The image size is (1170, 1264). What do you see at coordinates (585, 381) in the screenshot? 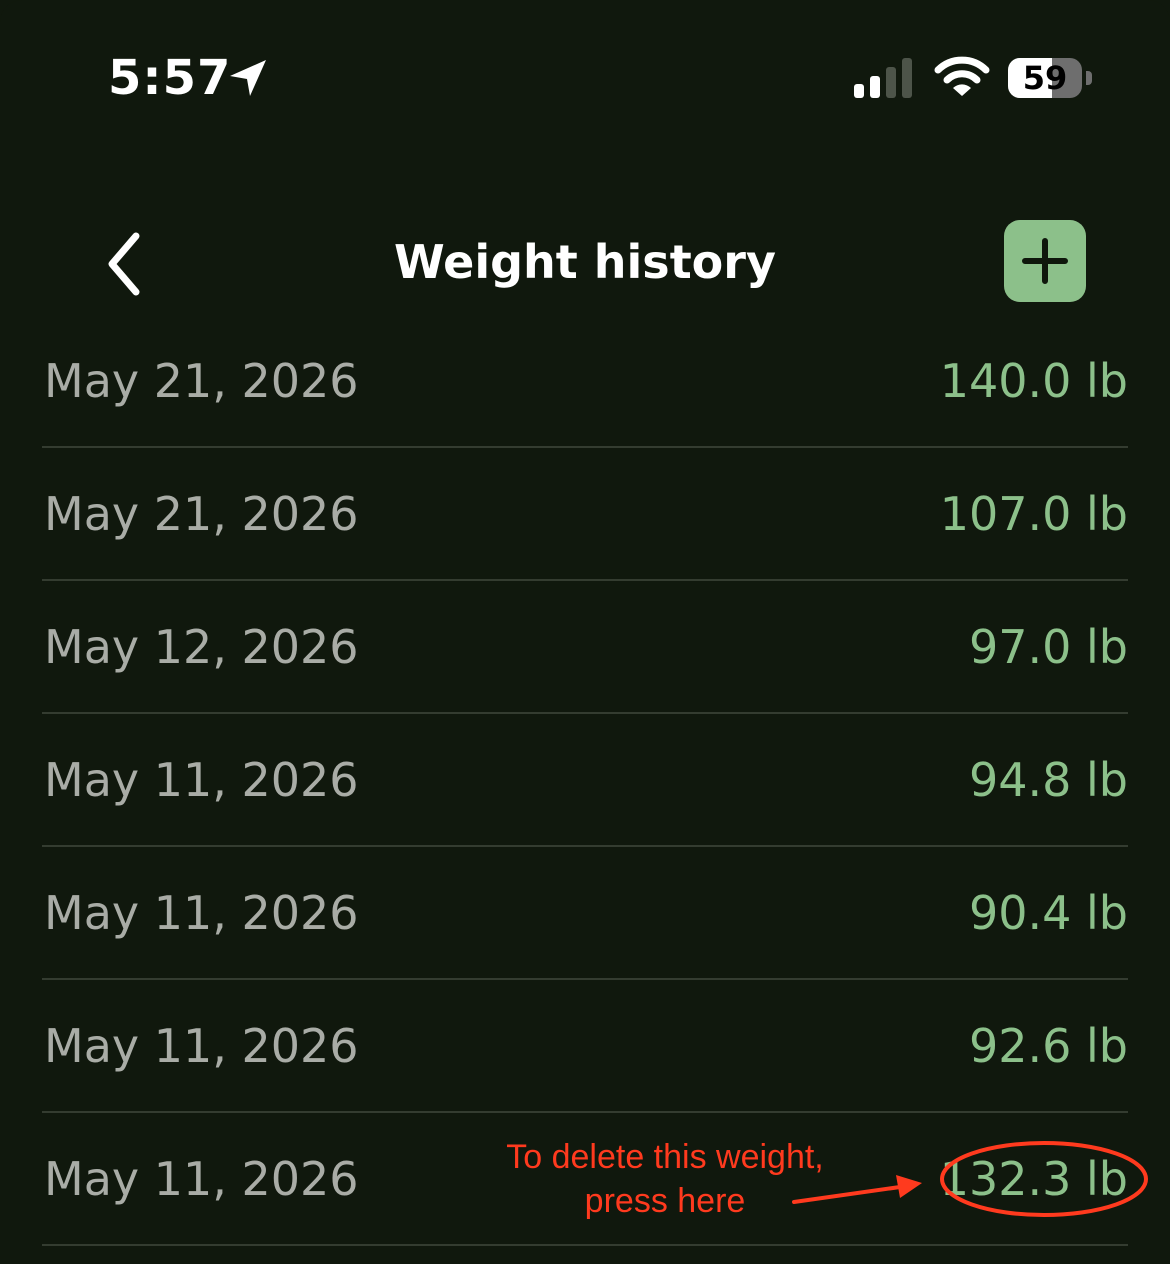
I see `list-item: May 21, 2026 140.0 lb` at bounding box center [585, 381].